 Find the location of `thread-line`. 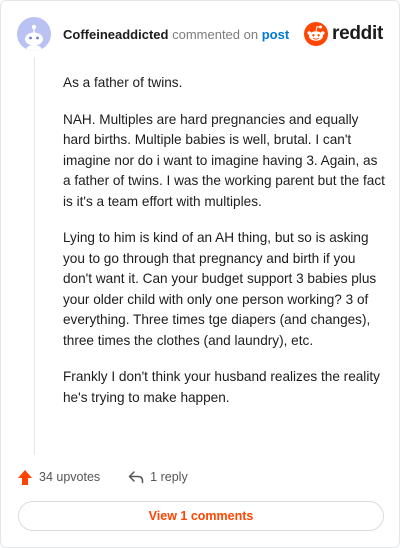

thread-line is located at coordinates (34, 256).